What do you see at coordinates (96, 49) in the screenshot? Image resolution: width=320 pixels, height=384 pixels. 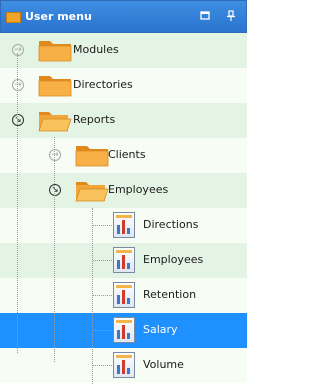 I see `tree-item-label: Modules` at bounding box center [96, 49].